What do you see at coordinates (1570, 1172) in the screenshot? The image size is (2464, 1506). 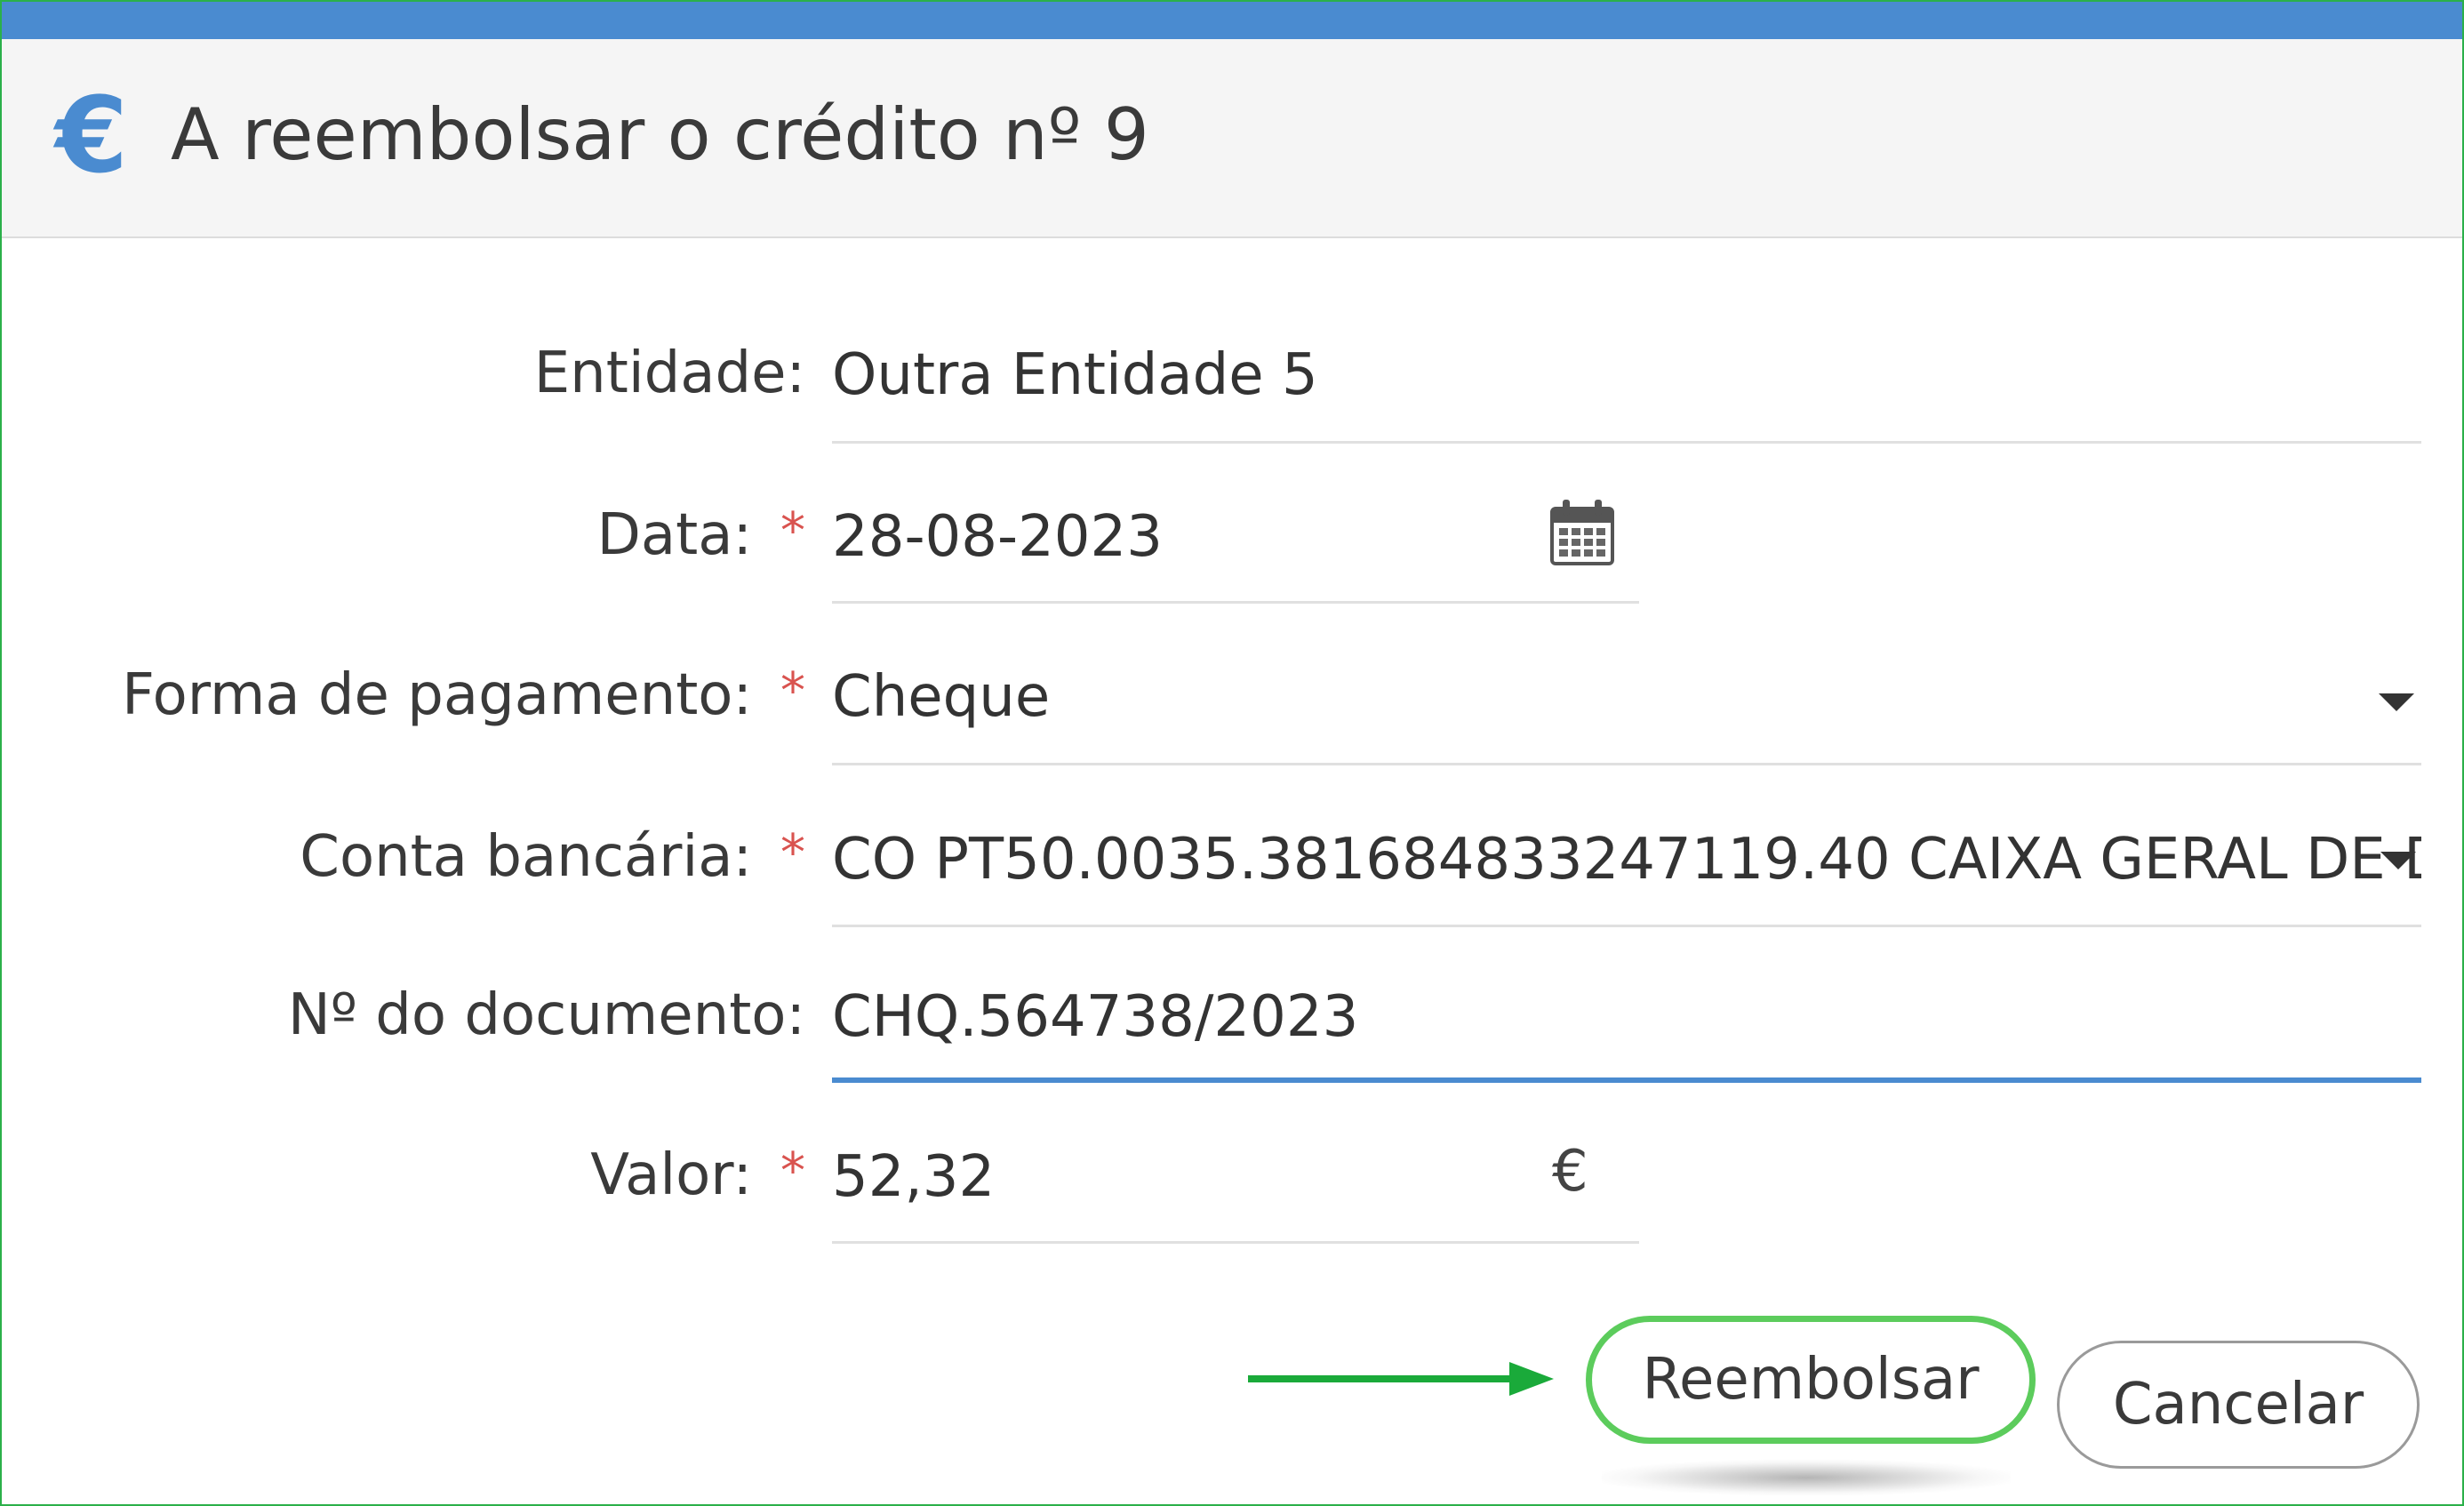 I see `currency-euro-icon: €` at bounding box center [1570, 1172].